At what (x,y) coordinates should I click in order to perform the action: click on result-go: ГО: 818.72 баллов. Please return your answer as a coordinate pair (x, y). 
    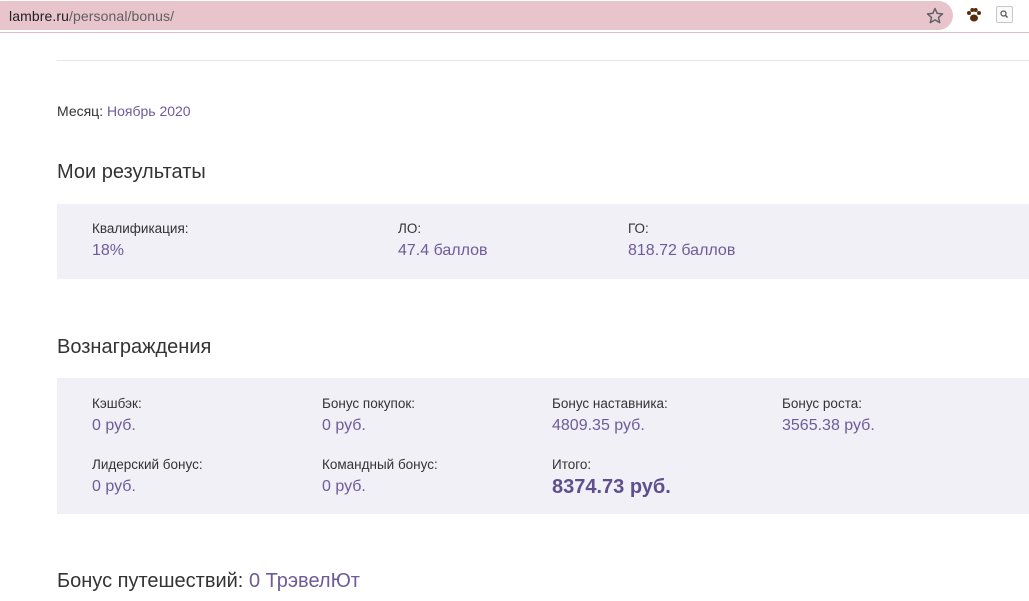
    Looking at the image, I should click on (681, 240).